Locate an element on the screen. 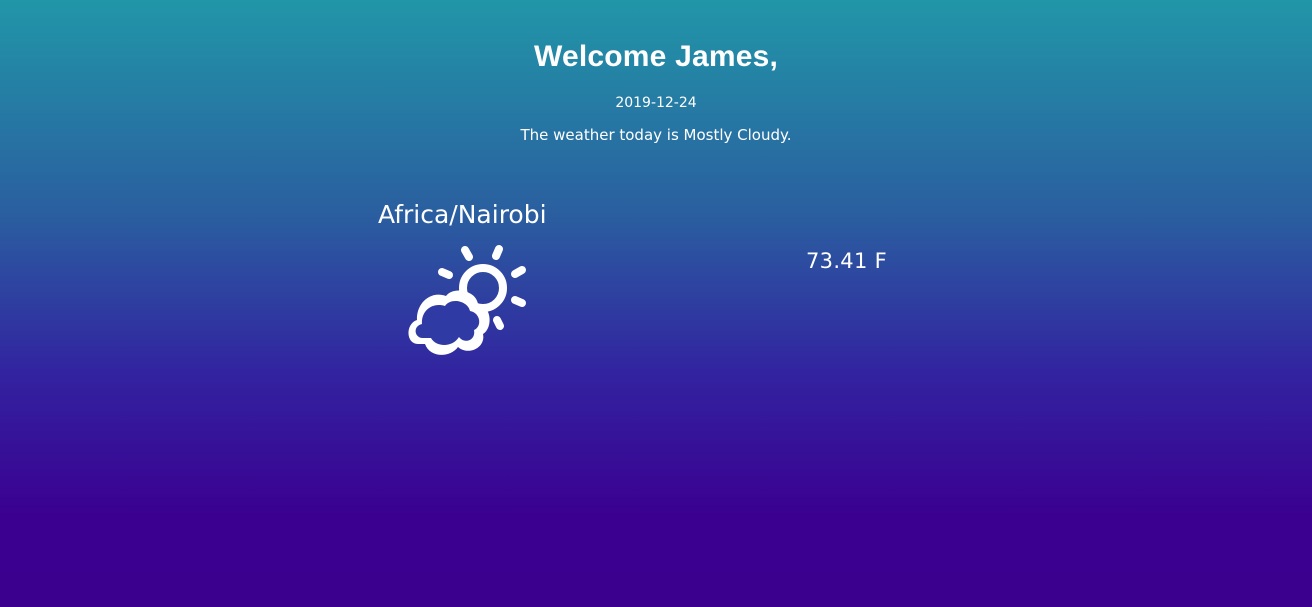  location-name: Africa/Nairobi is located at coordinates (462, 214).